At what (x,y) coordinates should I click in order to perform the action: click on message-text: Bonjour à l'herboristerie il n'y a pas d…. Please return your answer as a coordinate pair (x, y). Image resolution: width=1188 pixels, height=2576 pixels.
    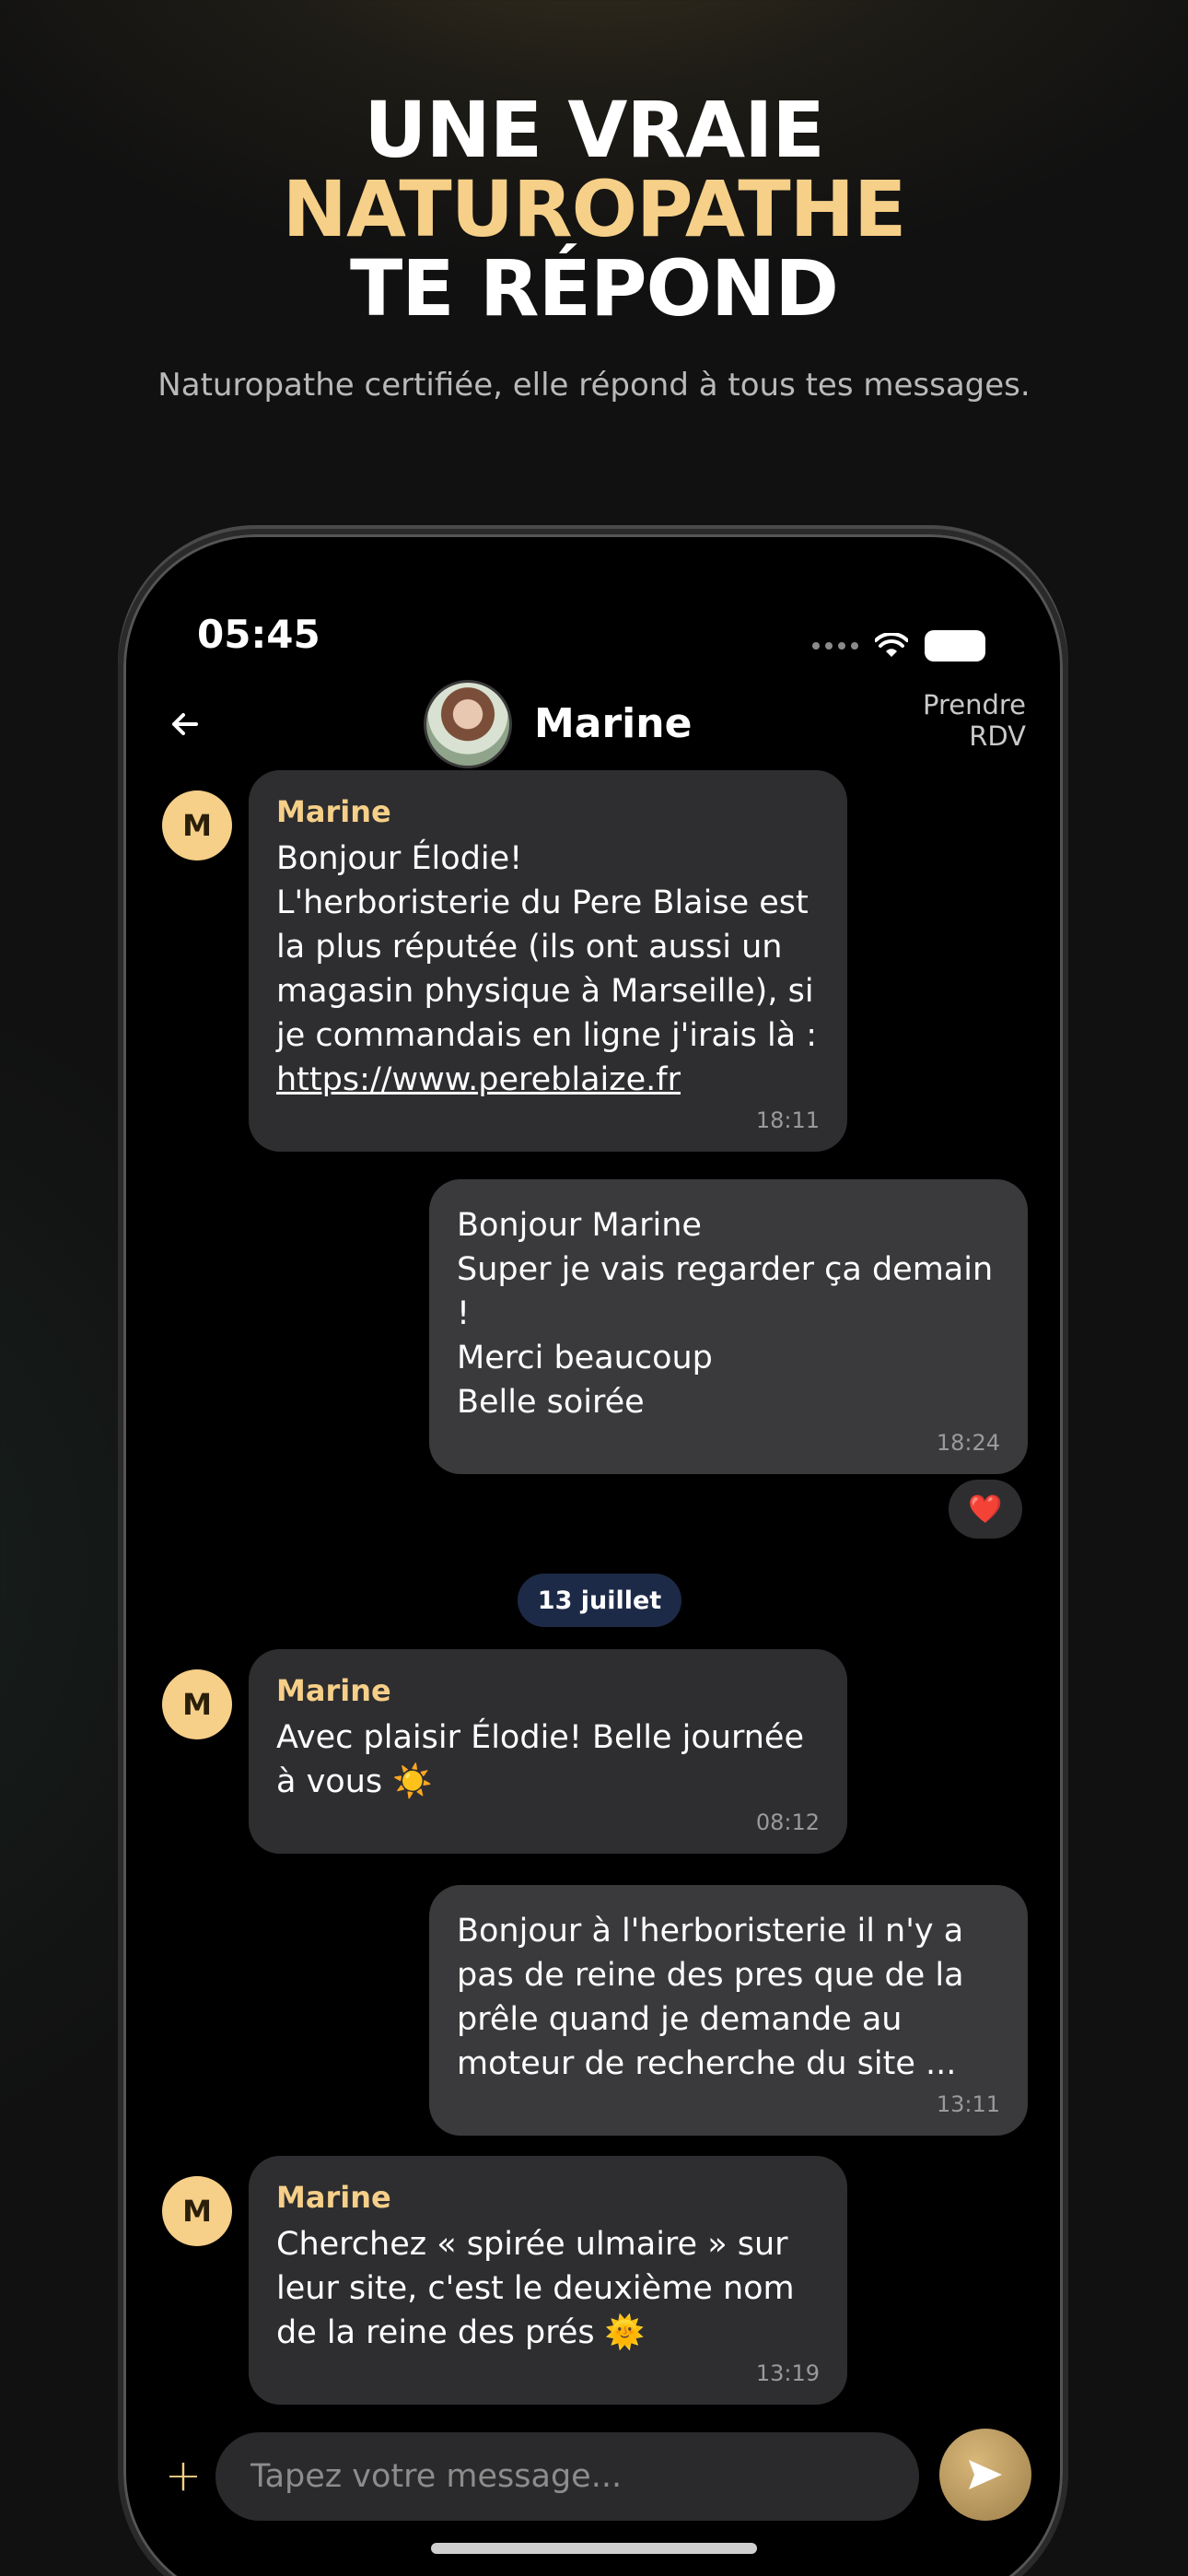
    Looking at the image, I should click on (710, 1997).